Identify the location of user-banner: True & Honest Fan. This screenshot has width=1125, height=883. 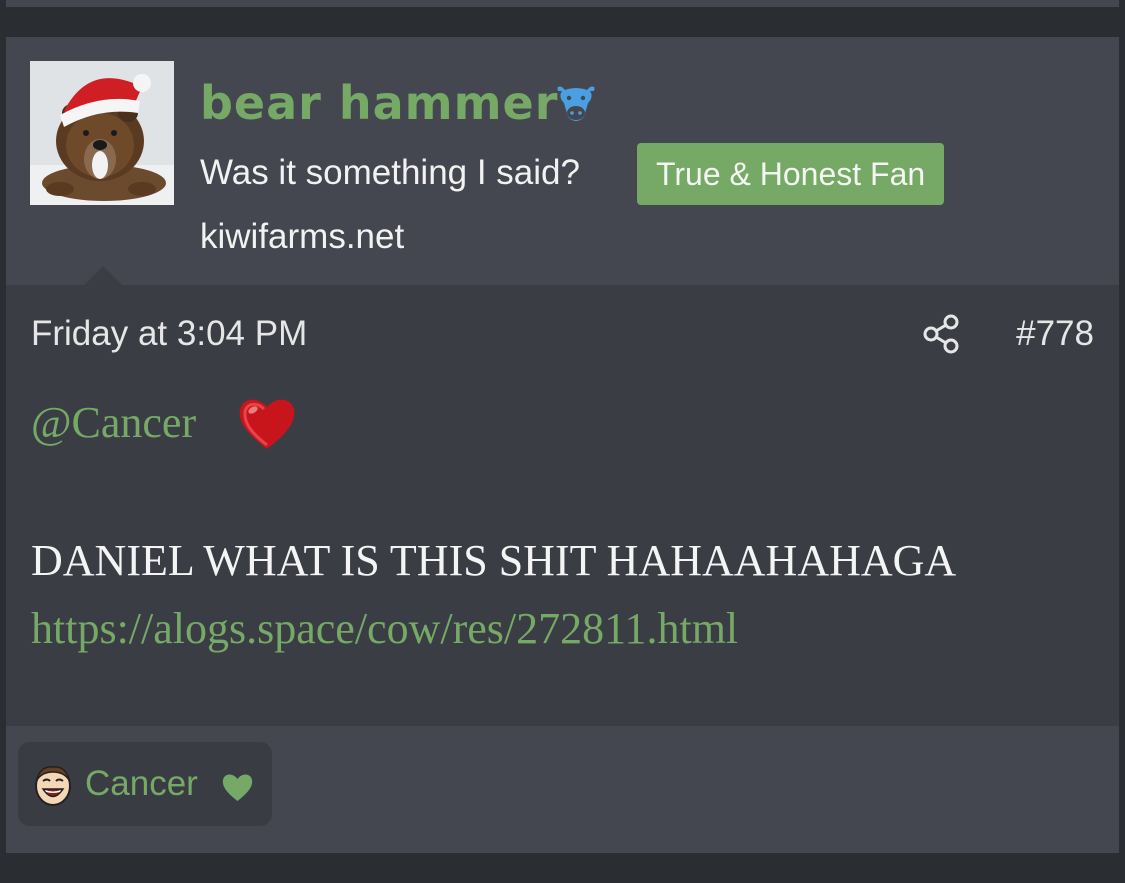
(791, 174).